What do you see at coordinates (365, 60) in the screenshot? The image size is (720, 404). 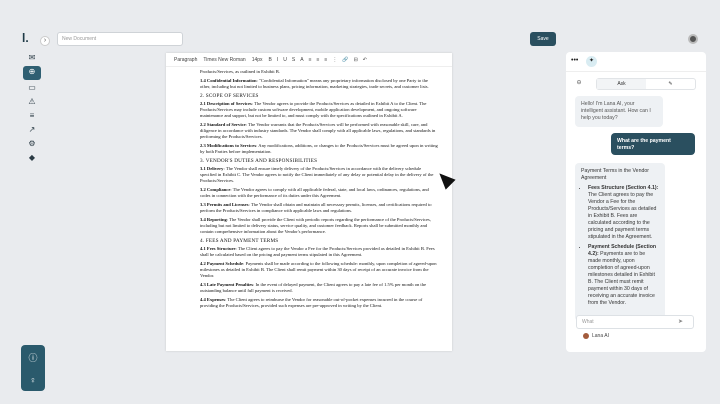 I see `format-button: ↶` at bounding box center [365, 60].